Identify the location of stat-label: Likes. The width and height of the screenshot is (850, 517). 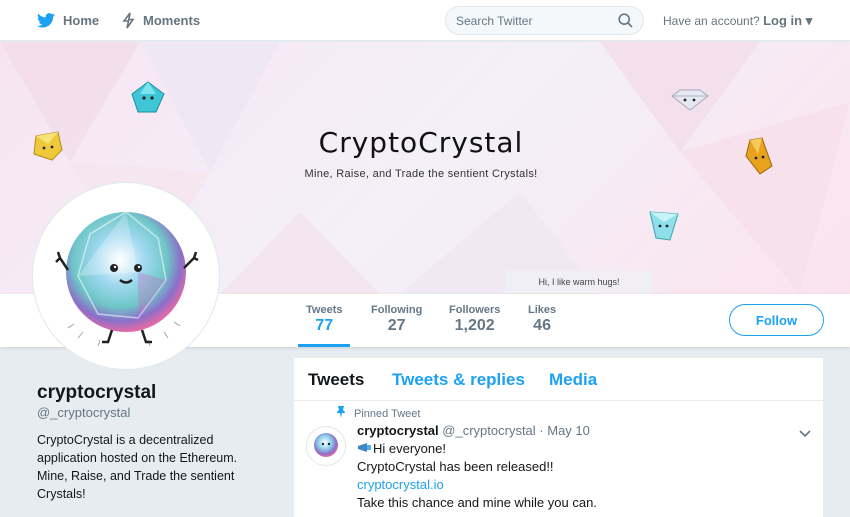
(542, 310).